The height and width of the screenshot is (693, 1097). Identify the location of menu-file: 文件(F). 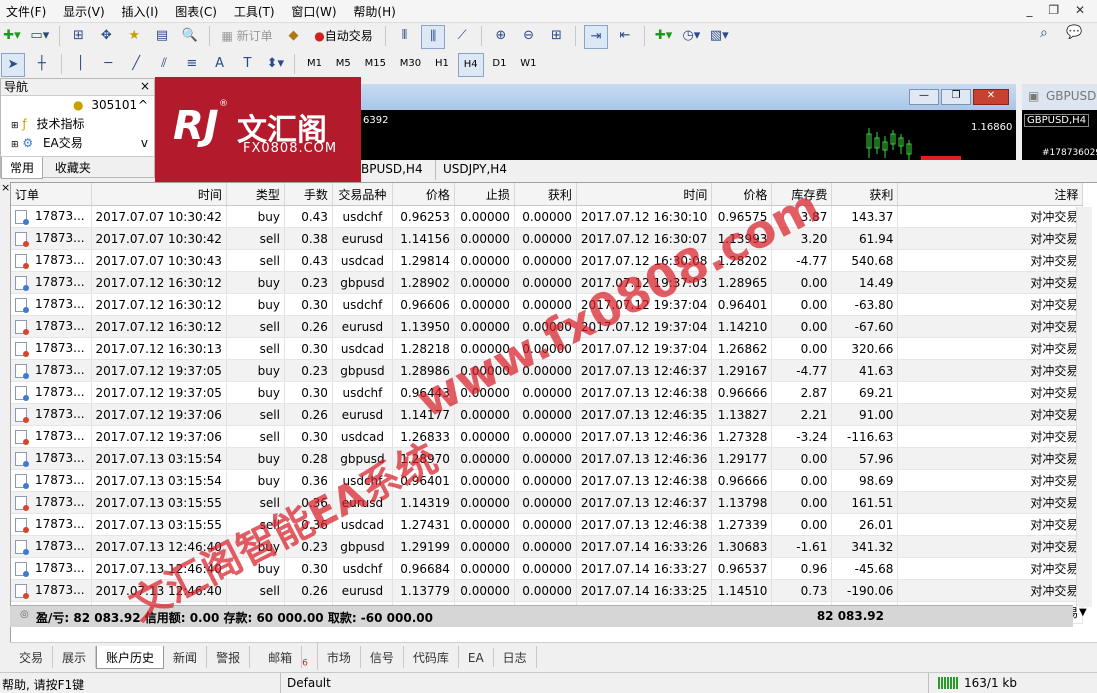
(26, 10).